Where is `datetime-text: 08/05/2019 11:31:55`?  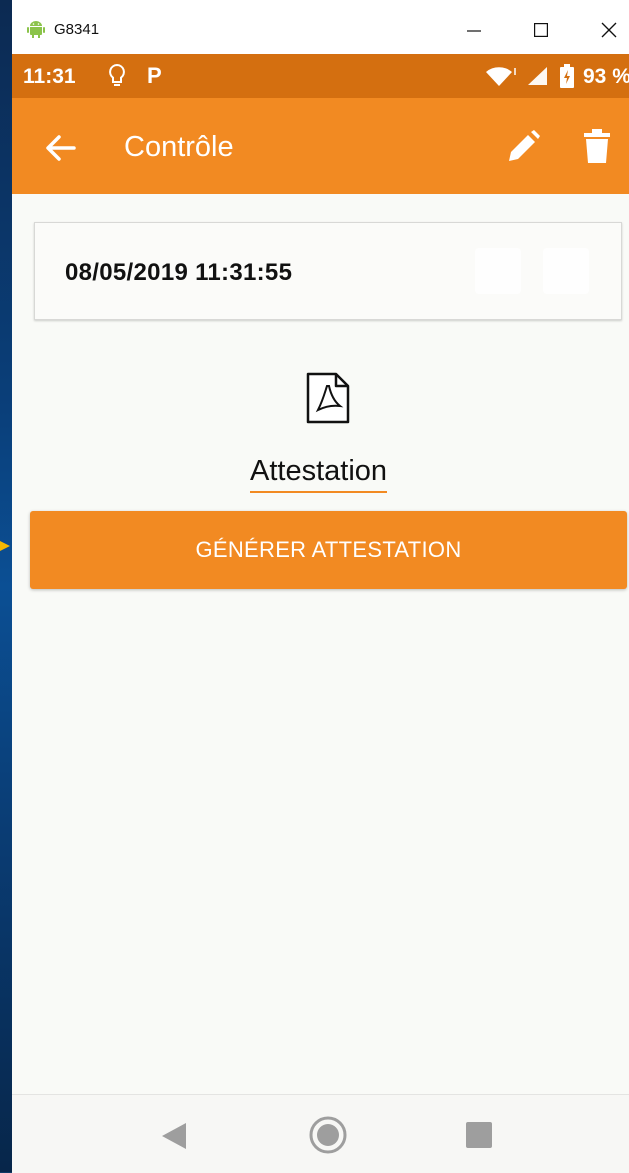
datetime-text: 08/05/2019 11:31:55 is located at coordinates (179, 272).